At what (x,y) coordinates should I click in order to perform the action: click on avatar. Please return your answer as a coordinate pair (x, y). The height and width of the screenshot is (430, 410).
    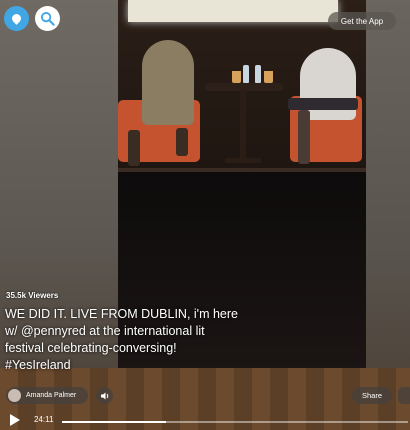
    Looking at the image, I should click on (14, 395).